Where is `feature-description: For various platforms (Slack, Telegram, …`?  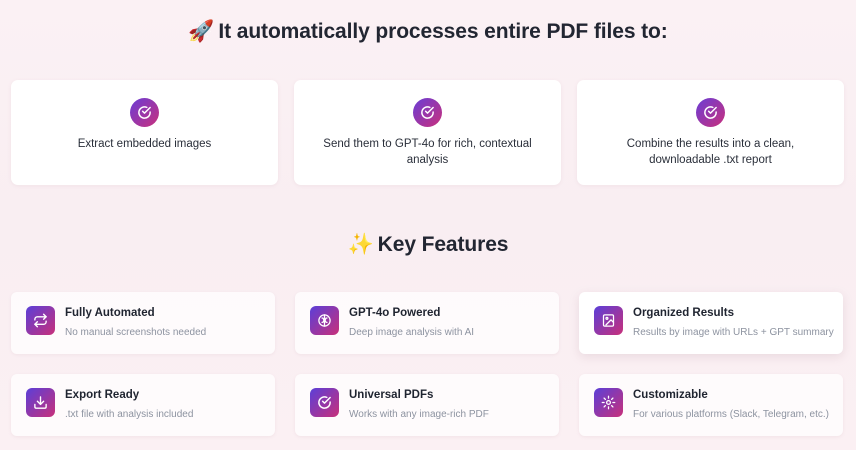
feature-description: For various platforms (Slack, Telegram, … is located at coordinates (731, 414).